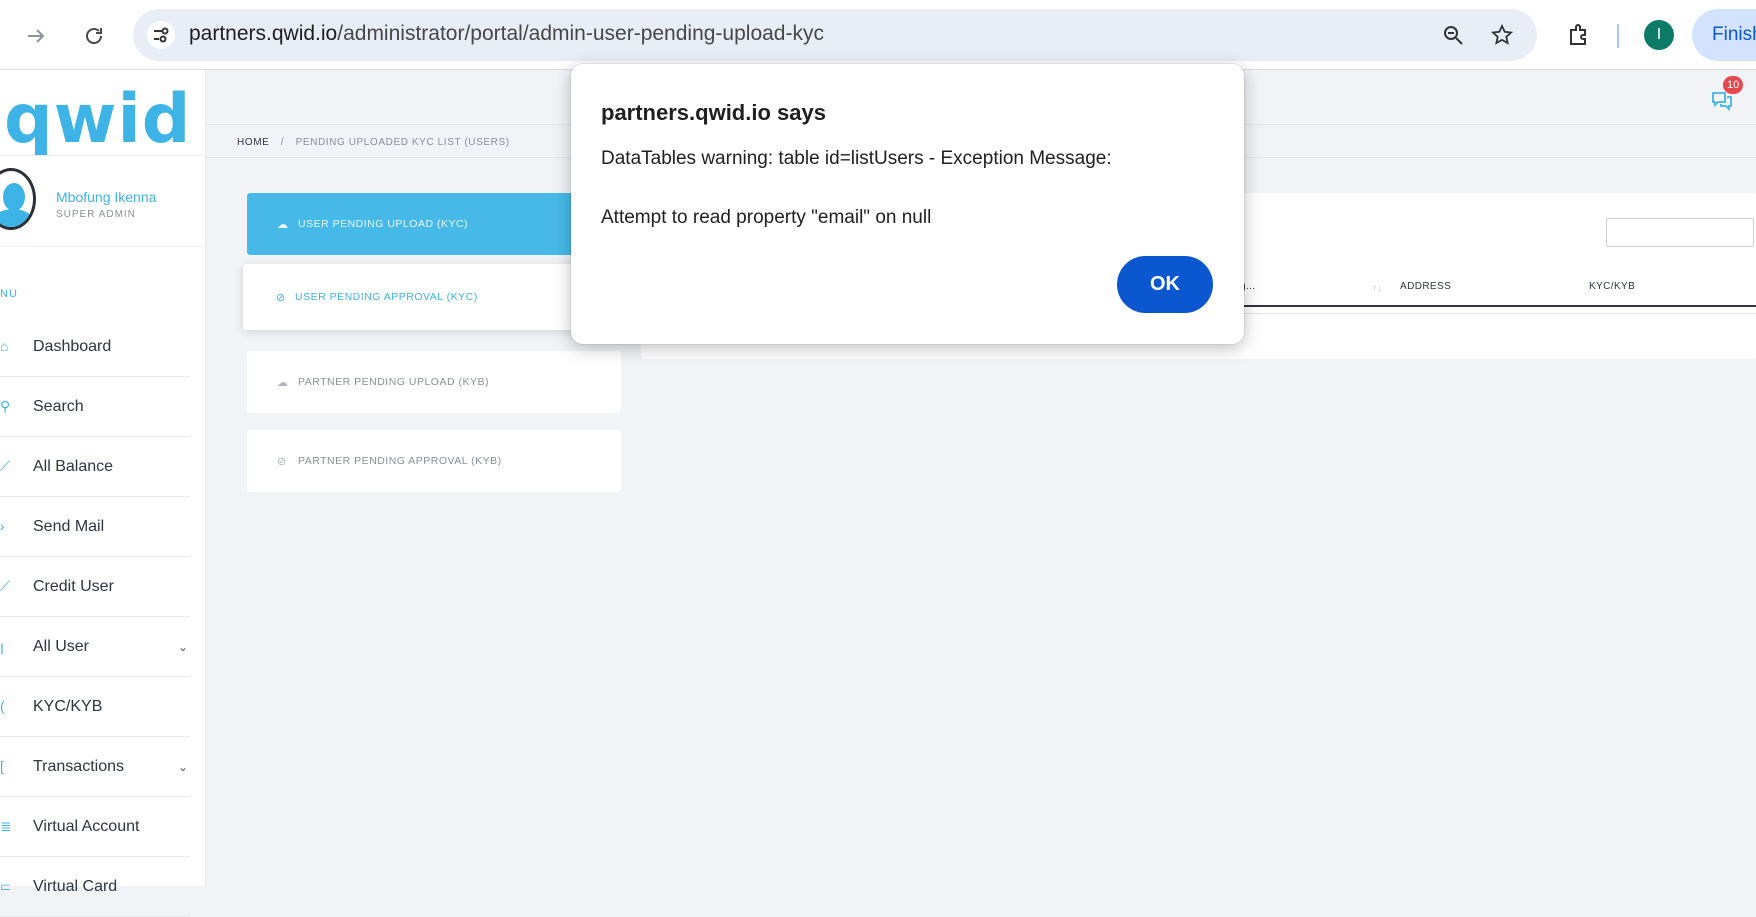  I want to click on arrow-right-icon, so click(36, 36).